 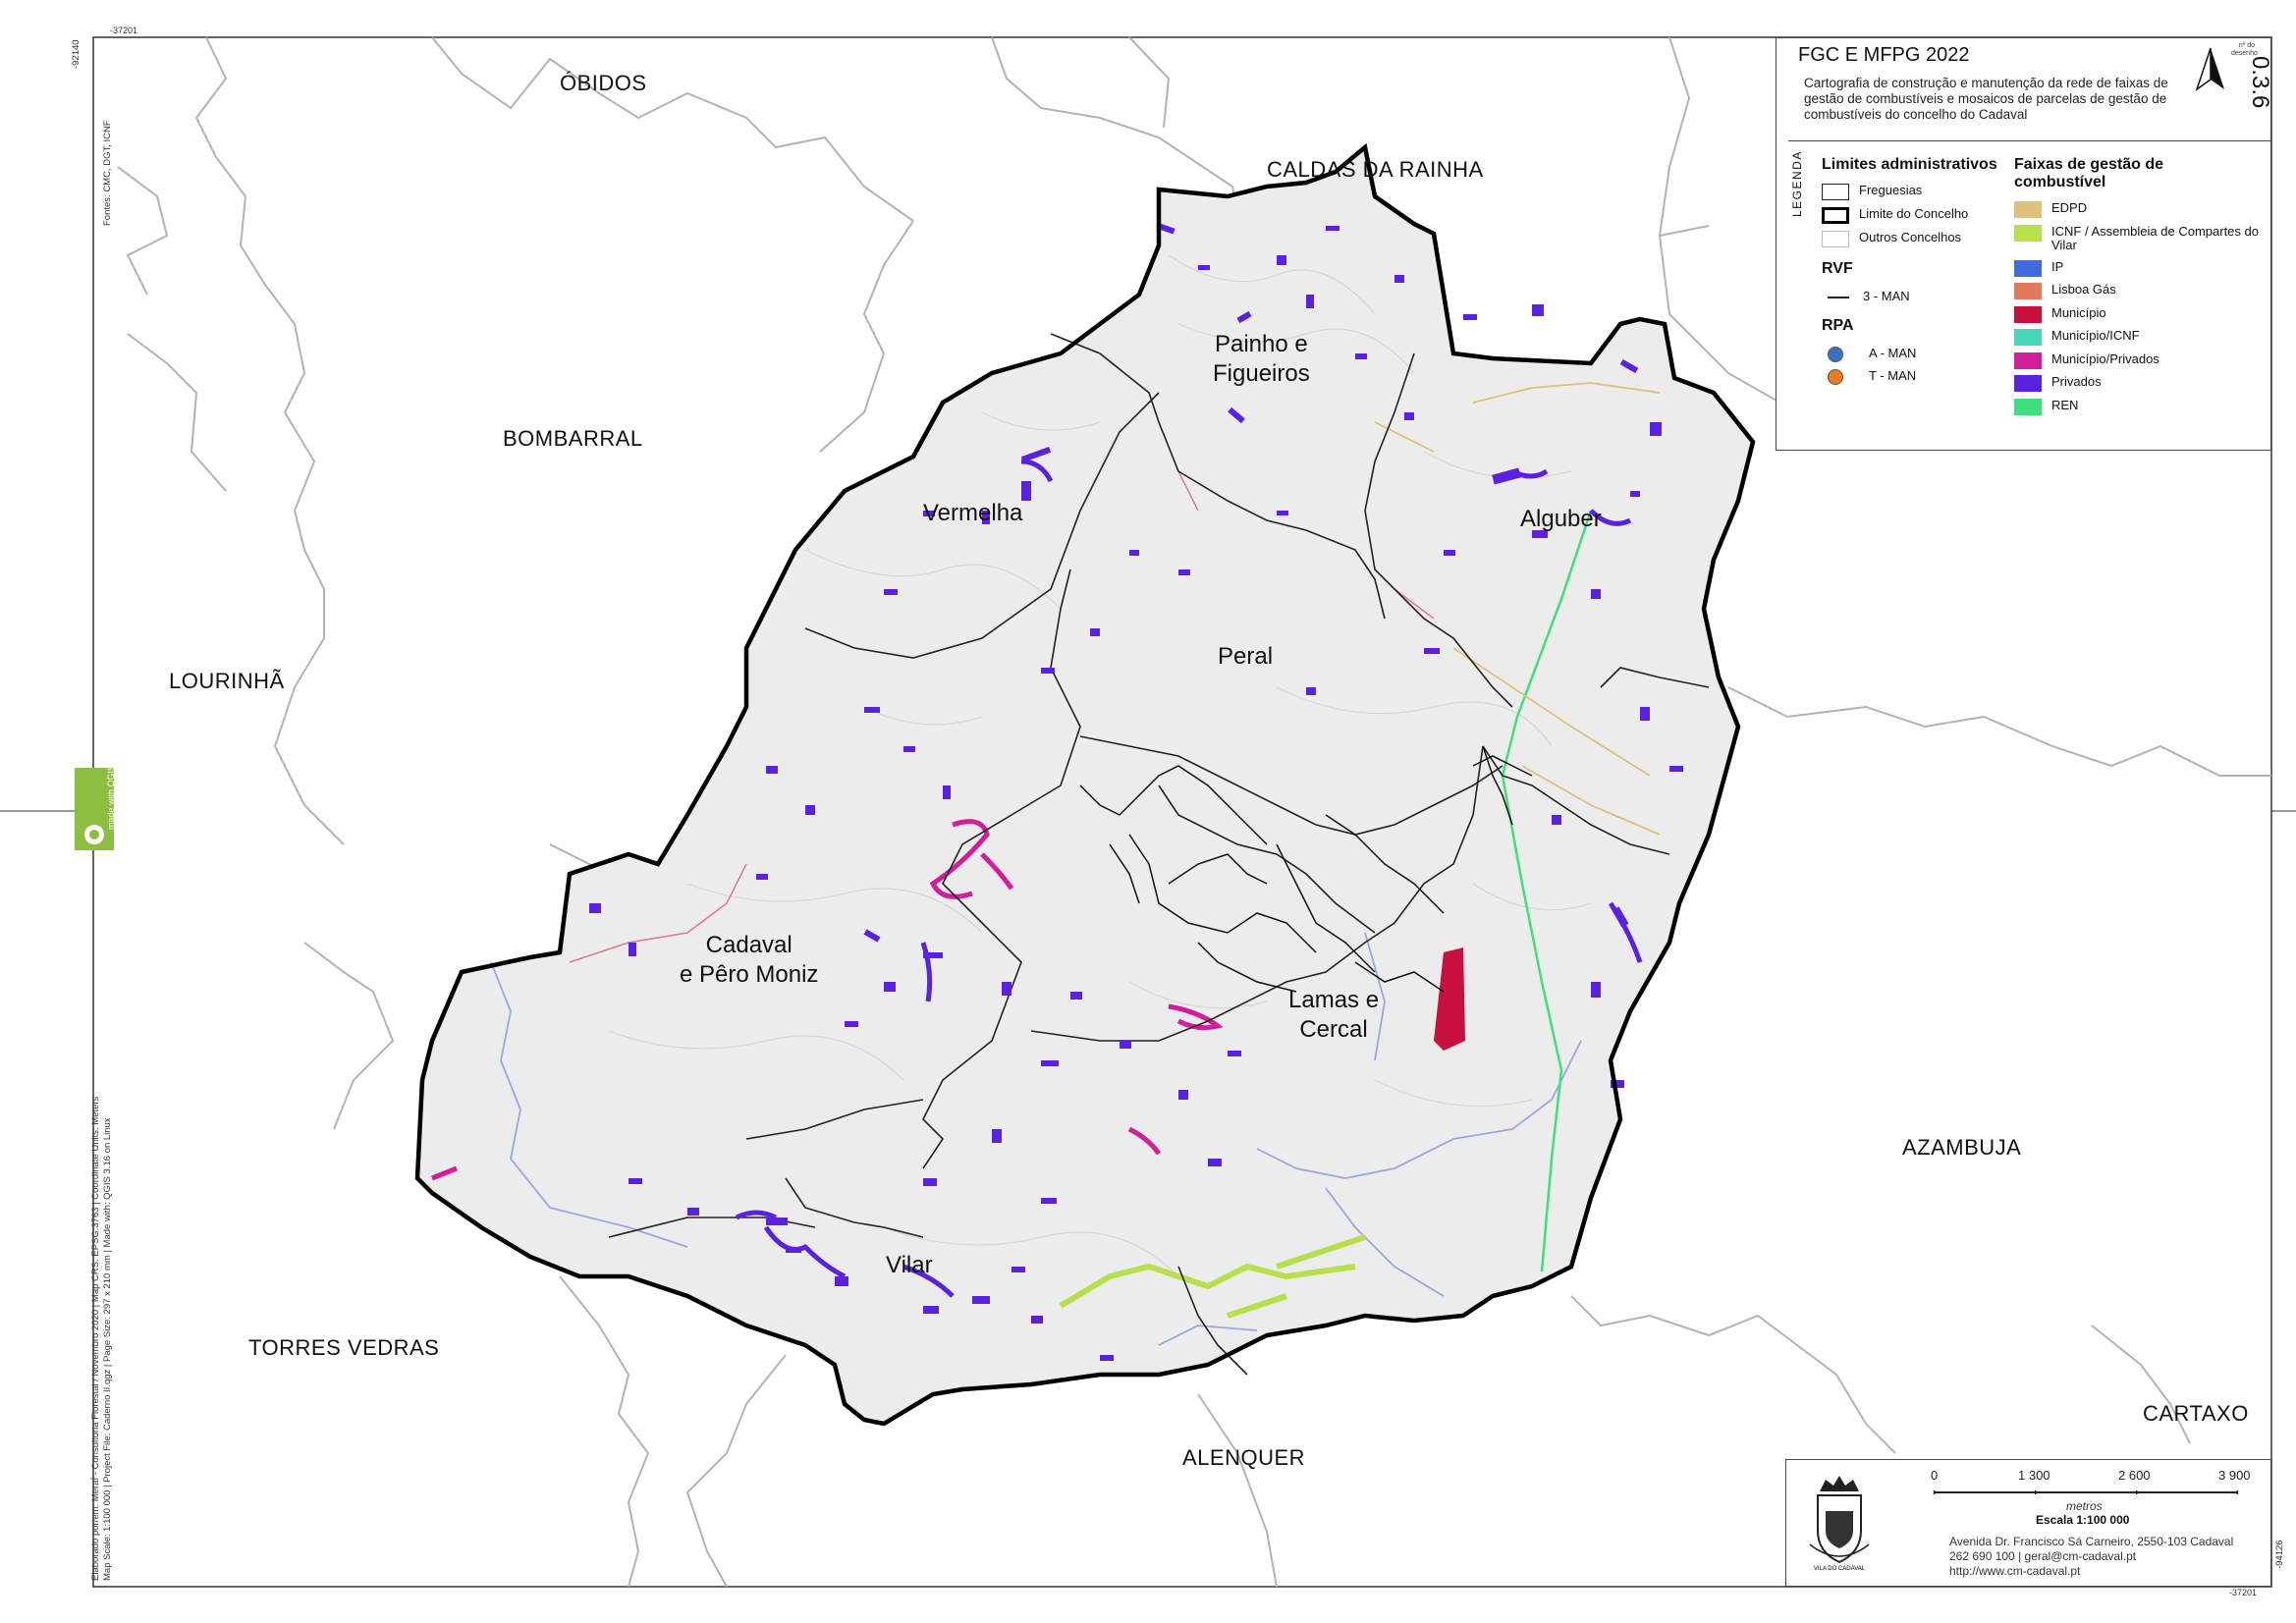 What do you see at coordinates (1884, 55) in the screenshot?
I see `map-title: FGC E MFPG 2022` at bounding box center [1884, 55].